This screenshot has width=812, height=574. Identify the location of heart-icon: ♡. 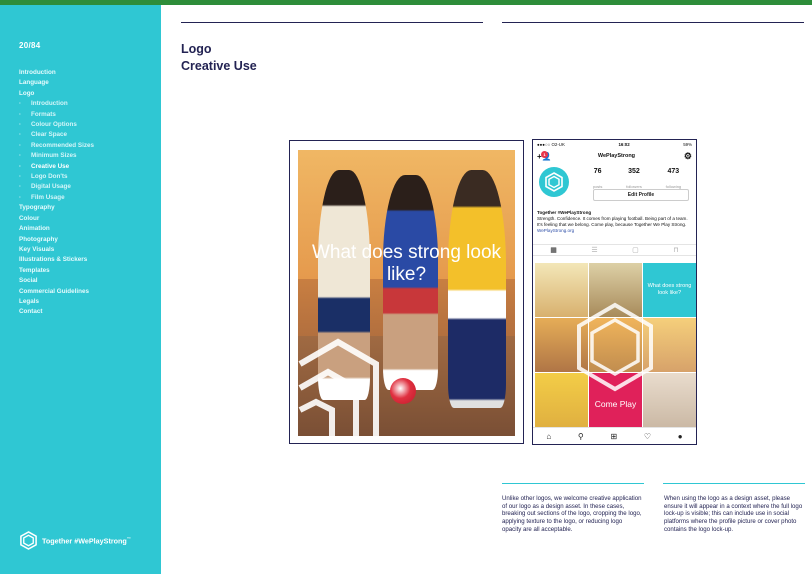
(647, 436).